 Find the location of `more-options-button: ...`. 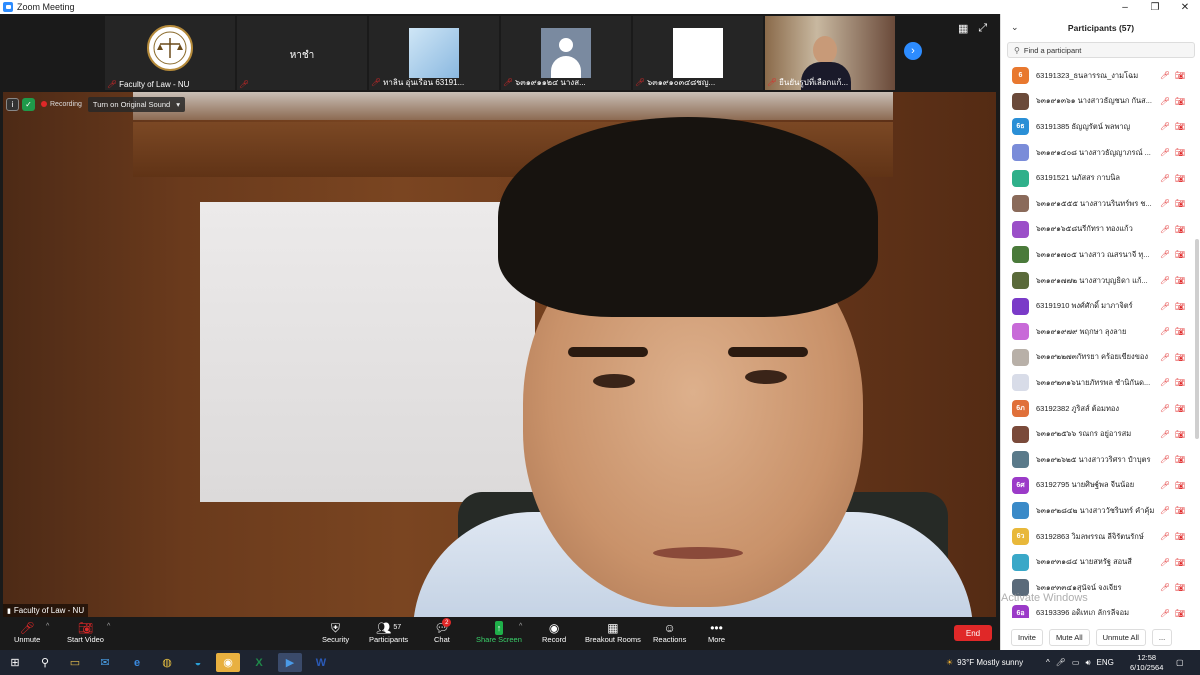

more-options-button: ... is located at coordinates (1162, 637).